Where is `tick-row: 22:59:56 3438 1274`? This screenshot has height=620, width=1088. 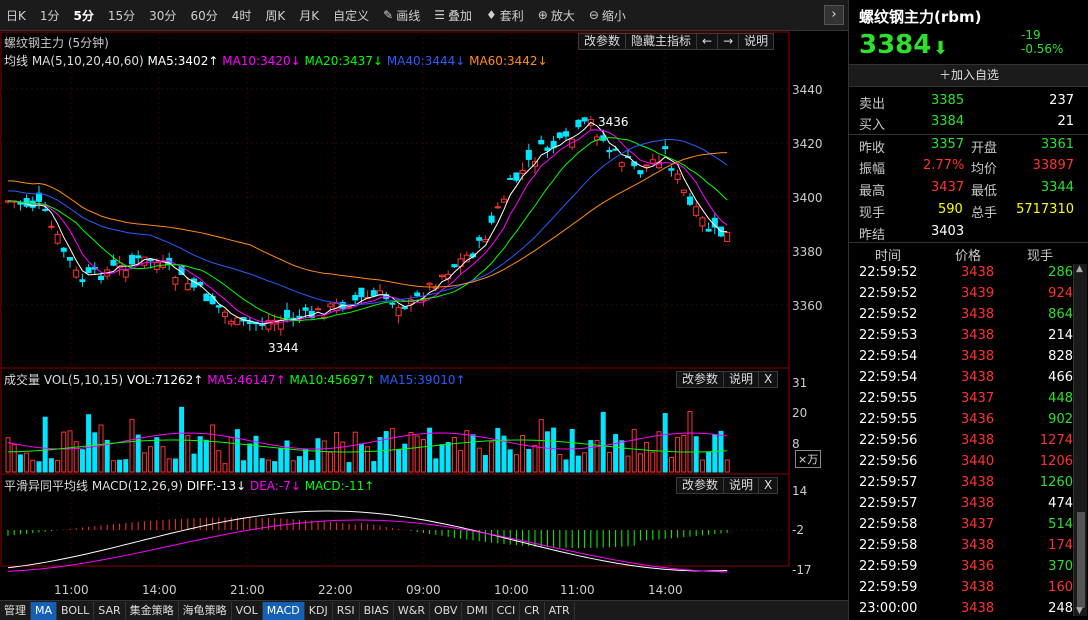 tick-row: 22:59:56 3438 1274 is located at coordinates (962, 441).